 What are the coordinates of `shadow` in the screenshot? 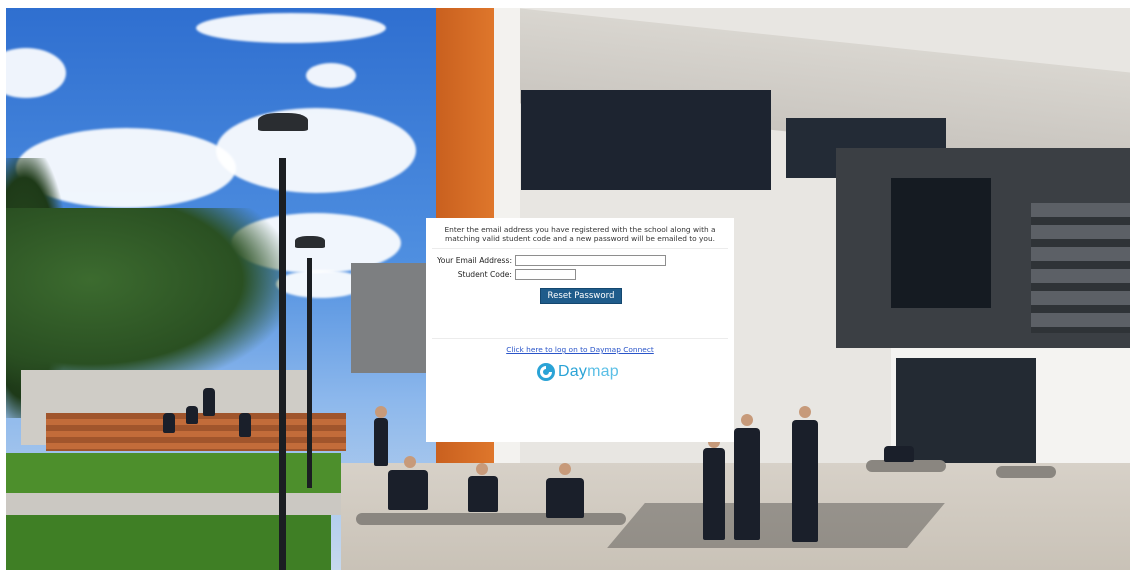 It's located at (776, 525).